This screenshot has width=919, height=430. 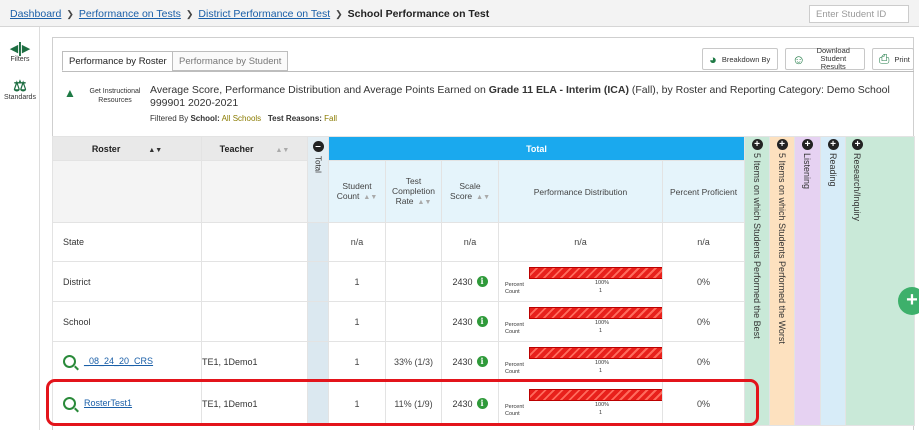 What do you see at coordinates (580, 361) in the screenshot?
I see `performance-distribution-cell: iPercent100%Count1` at bounding box center [580, 361].